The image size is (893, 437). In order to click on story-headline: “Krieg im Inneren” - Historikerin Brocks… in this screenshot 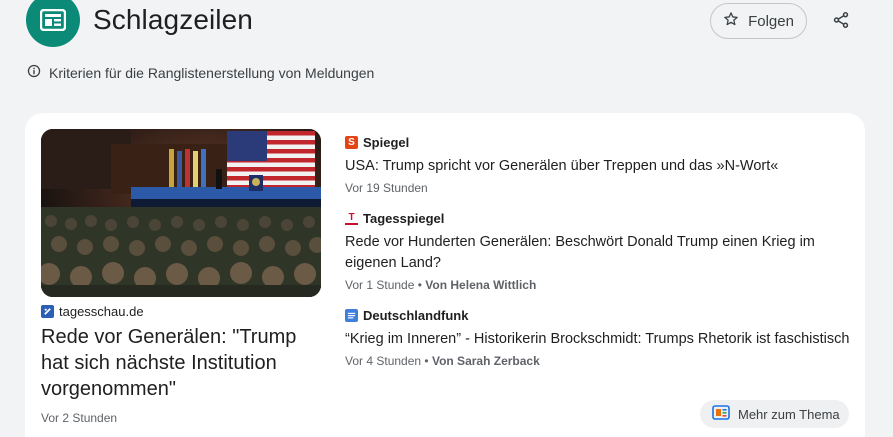, I will do `click(600, 339)`.